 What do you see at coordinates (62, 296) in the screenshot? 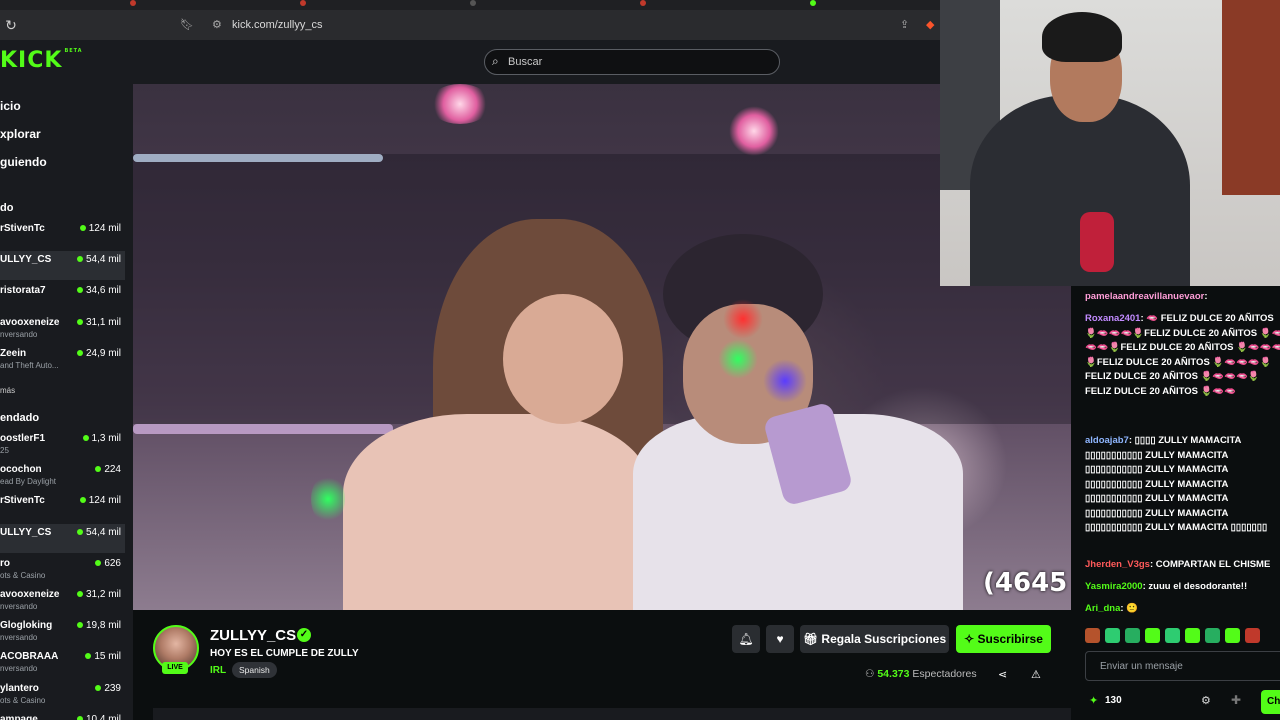
I see `sidebar-channel-item: ristorata7 34,6 mil` at bounding box center [62, 296].